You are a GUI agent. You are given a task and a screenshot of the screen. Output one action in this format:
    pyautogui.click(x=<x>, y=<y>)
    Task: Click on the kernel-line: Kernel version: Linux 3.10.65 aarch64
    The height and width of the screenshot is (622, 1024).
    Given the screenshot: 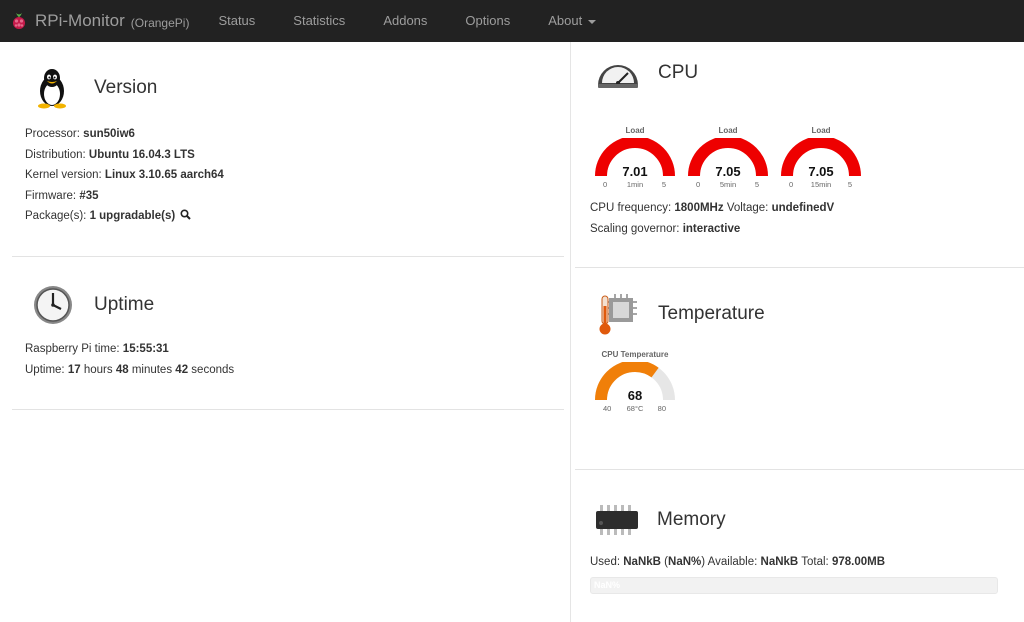 What is the action you would take?
    pyautogui.click(x=294, y=175)
    